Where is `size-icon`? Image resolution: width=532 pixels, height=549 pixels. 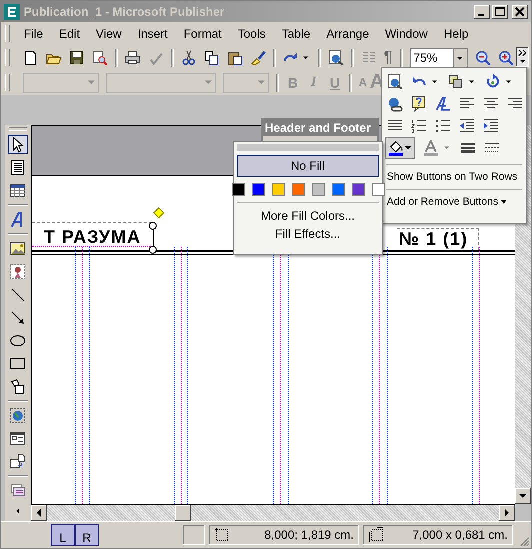 size-icon is located at coordinates (376, 535).